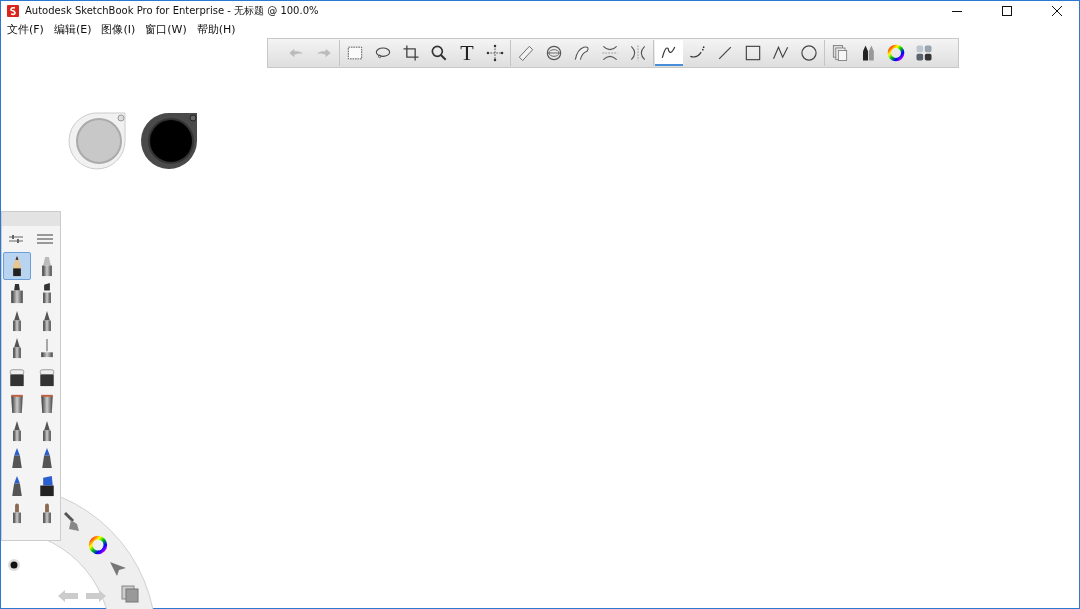 The image size is (1080, 609). I want to click on text-tool: T, so click(467, 53).